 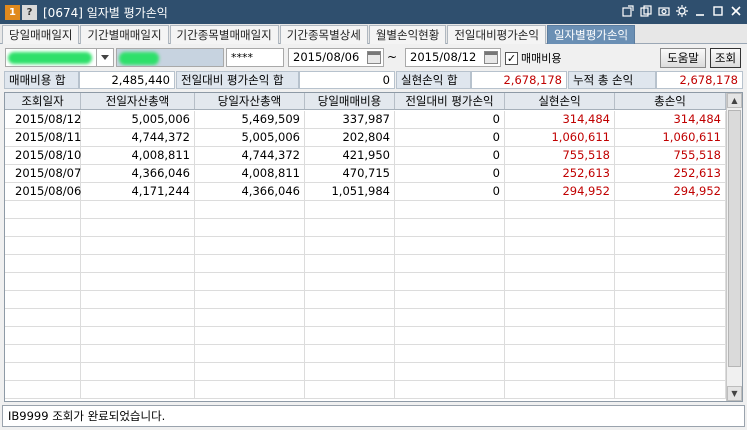 What do you see at coordinates (336, 57) in the screenshot?
I see `start-date-input: 2015/08/06` at bounding box center [336, 57].